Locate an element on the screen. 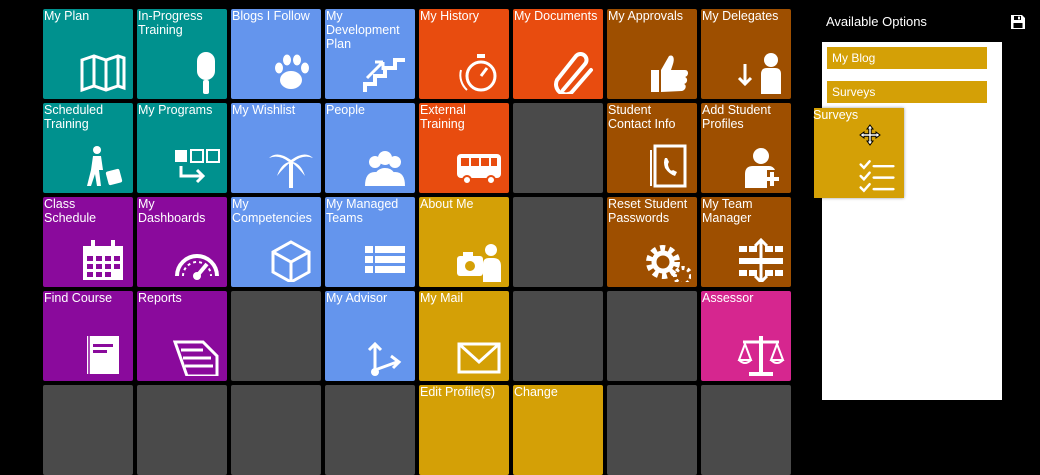 This screenshot has height=475, width=1040. tile-my-programs: My Programs is located at coordinates (182, 148).